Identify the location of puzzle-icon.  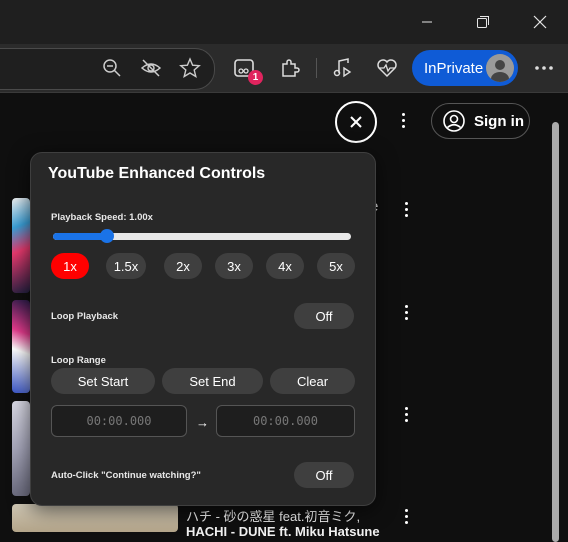
(291, 68).